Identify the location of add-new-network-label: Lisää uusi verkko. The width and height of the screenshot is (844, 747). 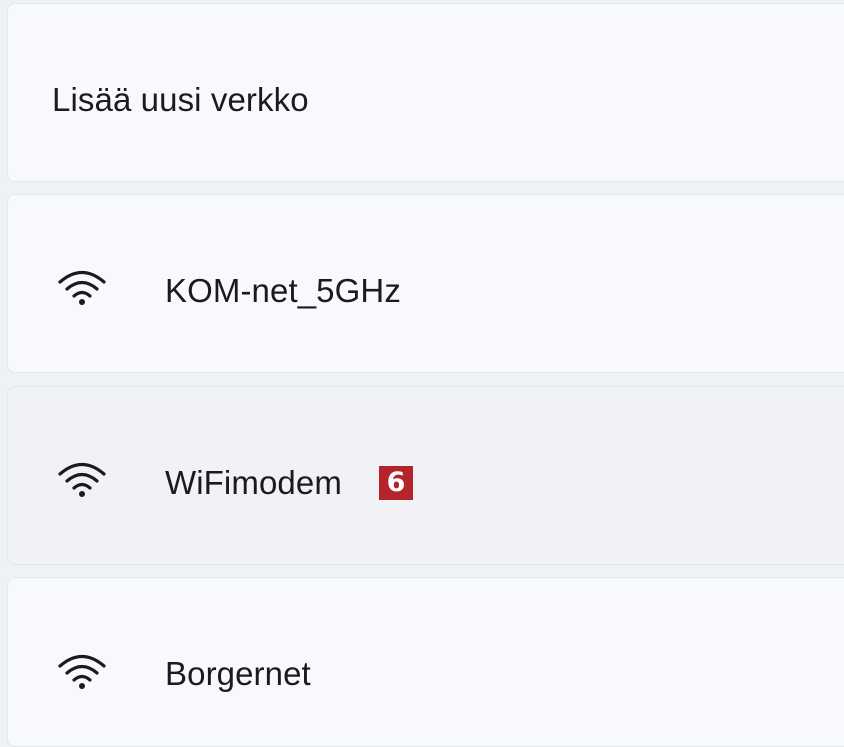
(180, 99).